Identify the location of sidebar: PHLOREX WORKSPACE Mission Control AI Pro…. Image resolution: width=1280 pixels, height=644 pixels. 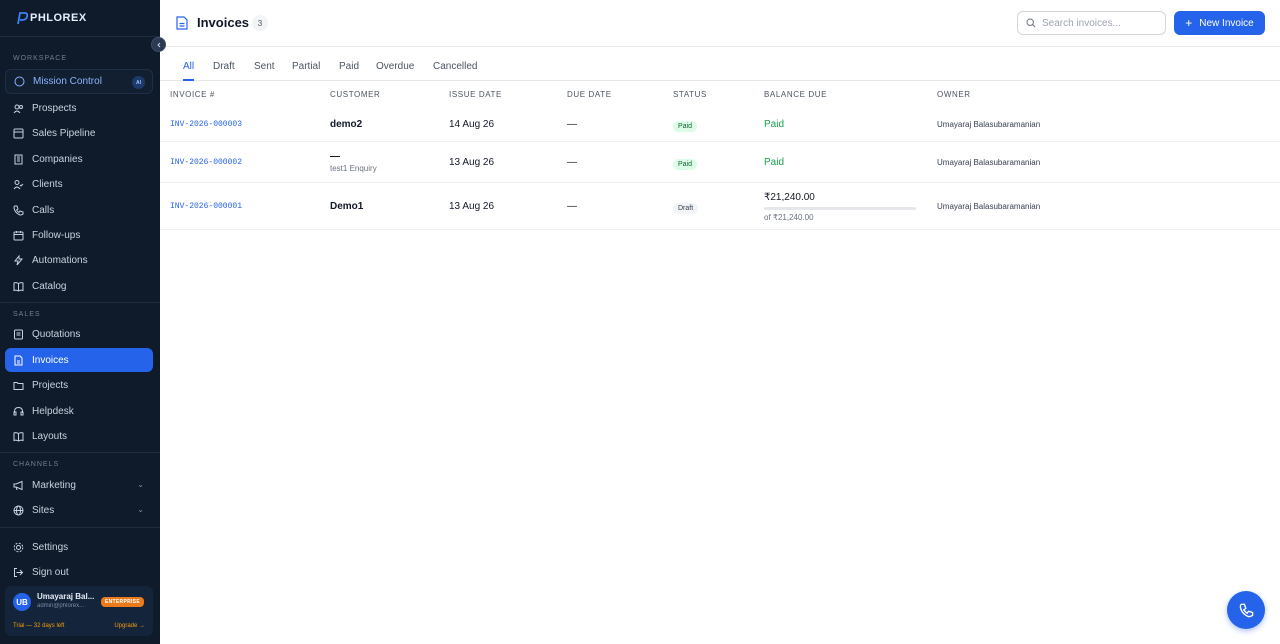
(83, 322).